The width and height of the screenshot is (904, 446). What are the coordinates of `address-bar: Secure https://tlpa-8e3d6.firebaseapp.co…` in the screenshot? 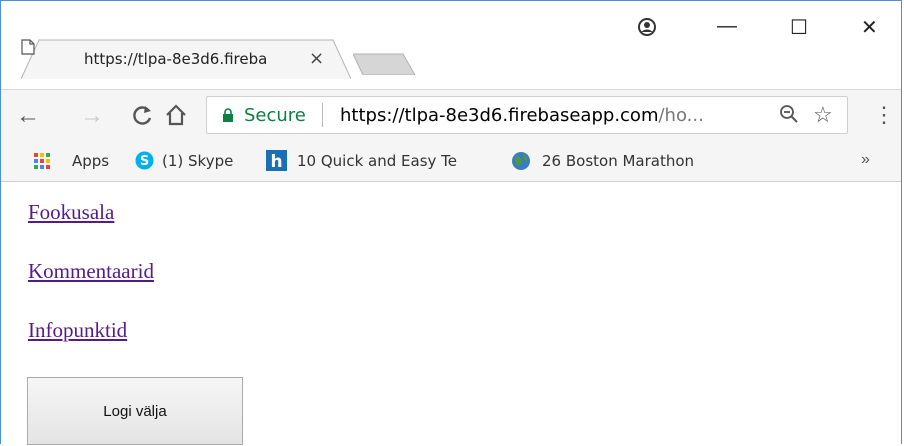 It's located at (527, 115).